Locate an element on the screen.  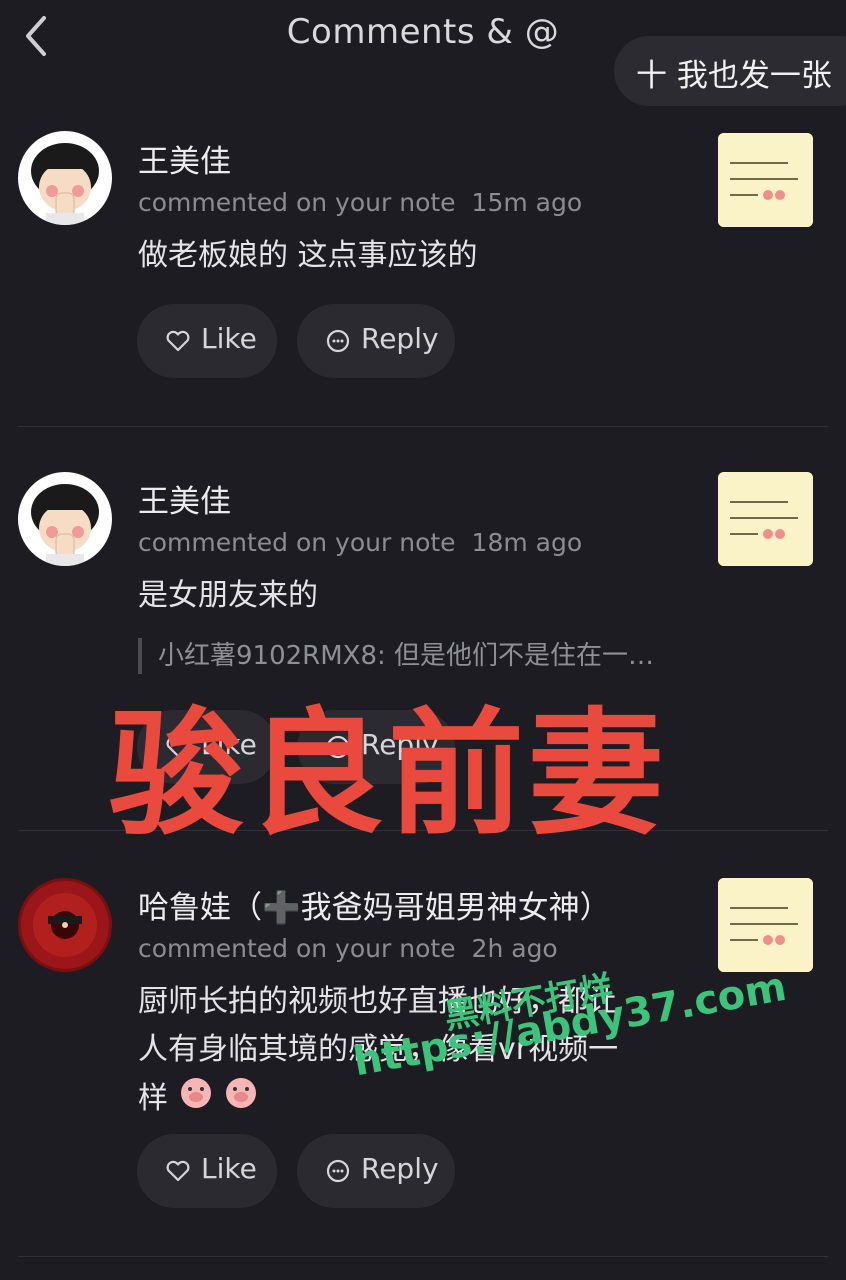
comment-text-line: 样 is located at coordinates (408, 1099).